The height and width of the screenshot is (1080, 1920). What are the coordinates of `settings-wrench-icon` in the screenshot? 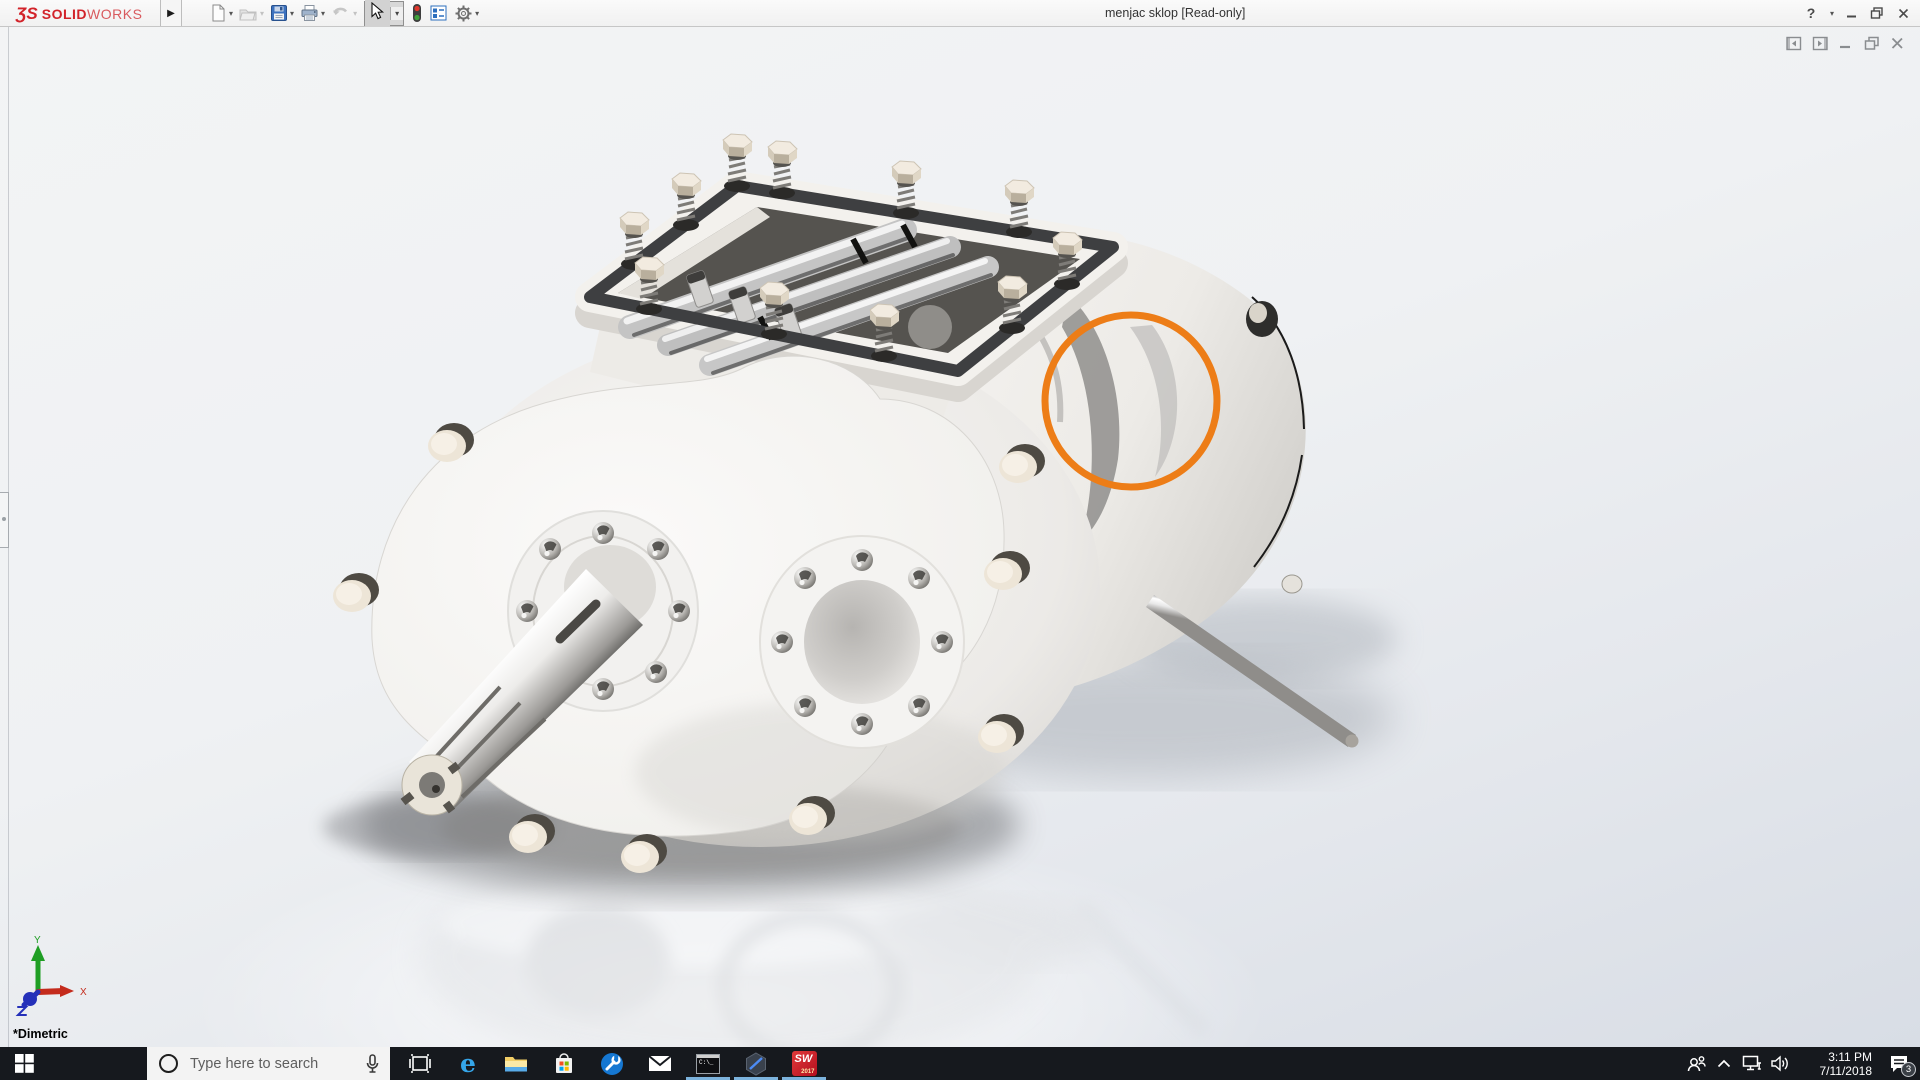 It's located at (612, 1063).